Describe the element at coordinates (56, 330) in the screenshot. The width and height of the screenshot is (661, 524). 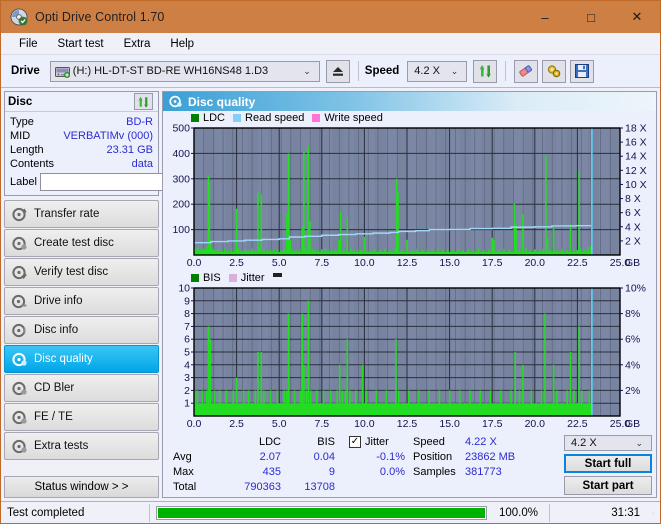
I see `sidebar-label: Disc info` at that location.